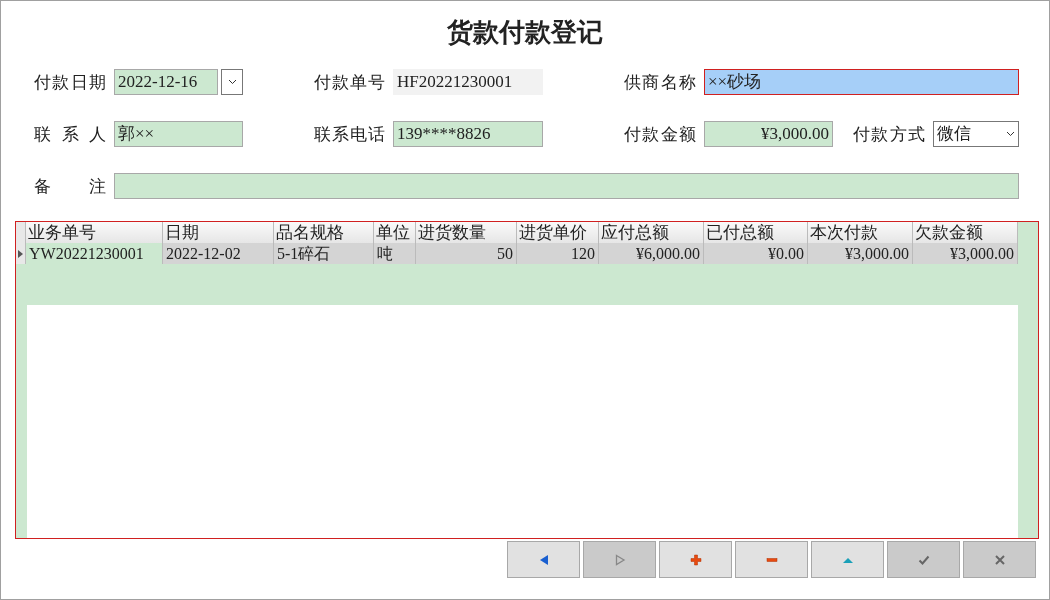  What do you see at coordinates (324, 232) in the screenshot?
I see `column-header: 品名规格` at bounding box center [324, 232].